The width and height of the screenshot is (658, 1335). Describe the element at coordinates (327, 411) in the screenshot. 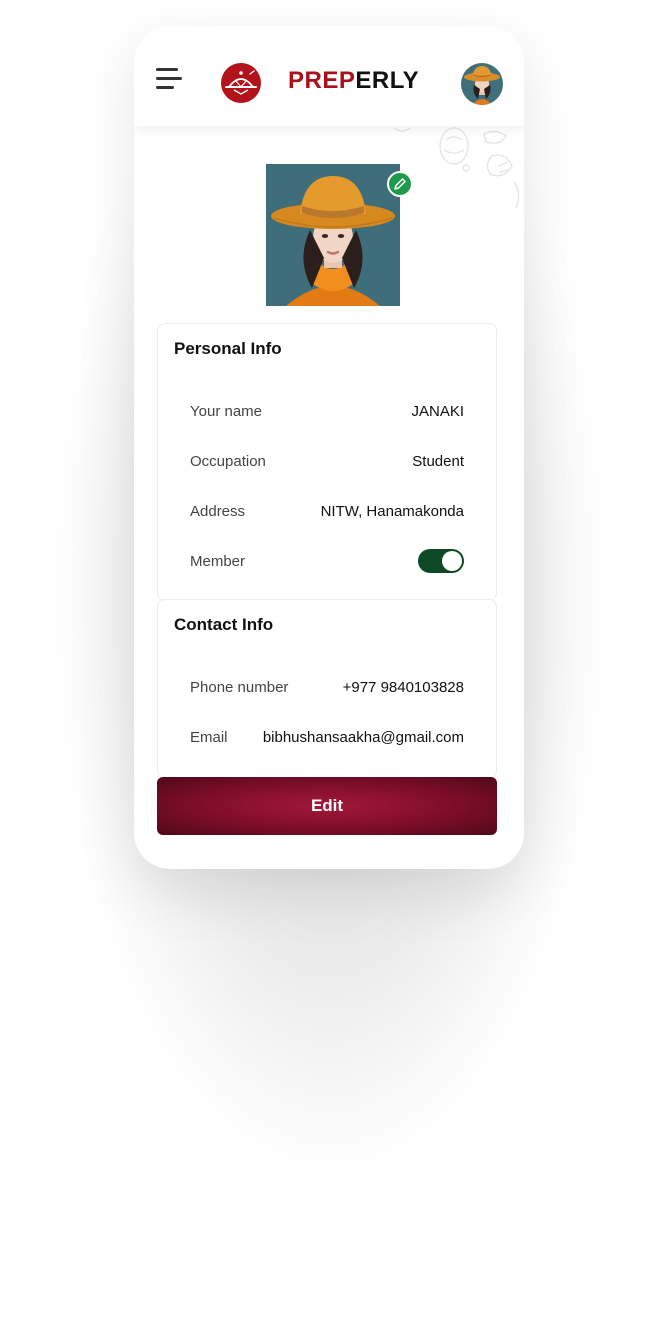

I see `name-row: Your name JANAKI` at that location.